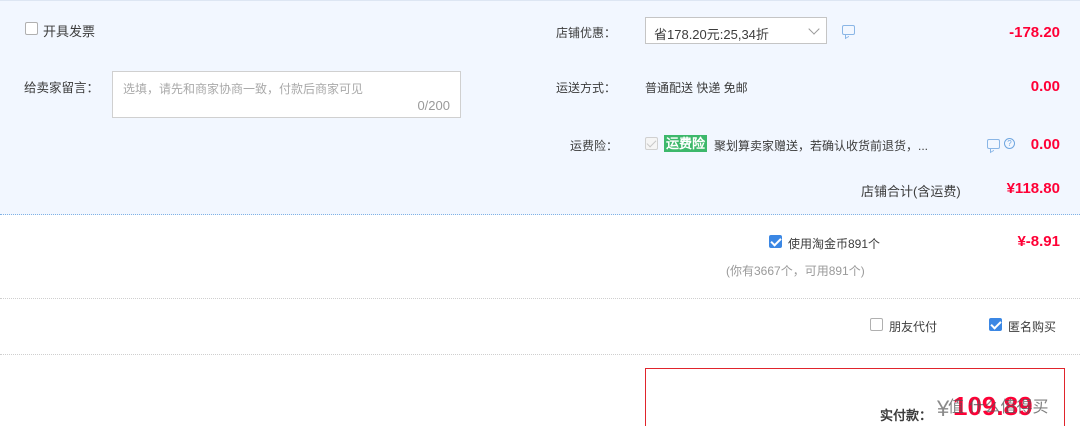 This screenshot has width=1080, height=426. What do you see at coordinates (906, 415) in the screenshot?
I see `actual-payment-label: 实付款：` at bounding box center [906, 415].